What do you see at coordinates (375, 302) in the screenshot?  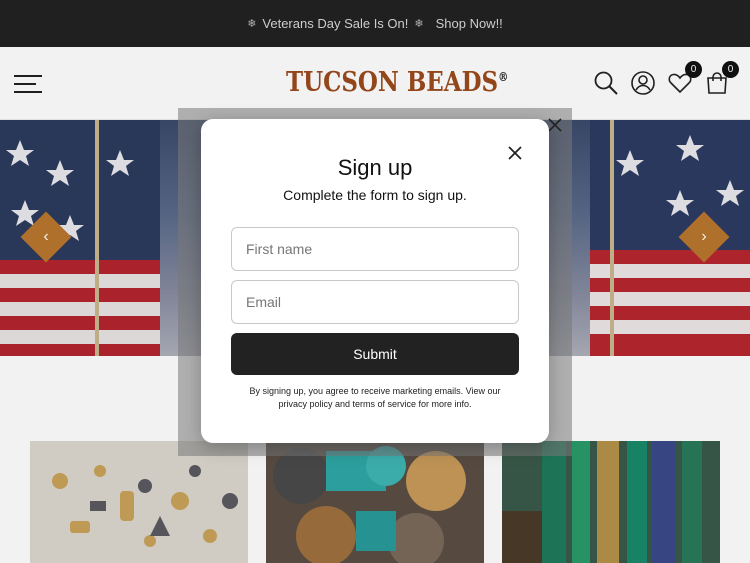 I see `email-field` at bounding box center [375, 302].